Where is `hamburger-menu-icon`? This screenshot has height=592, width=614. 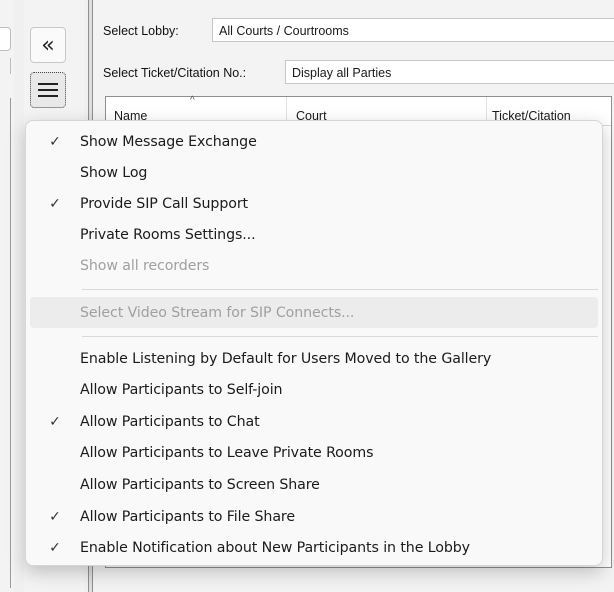
hamburger-menu-icon is located at coordinates (48, 90).